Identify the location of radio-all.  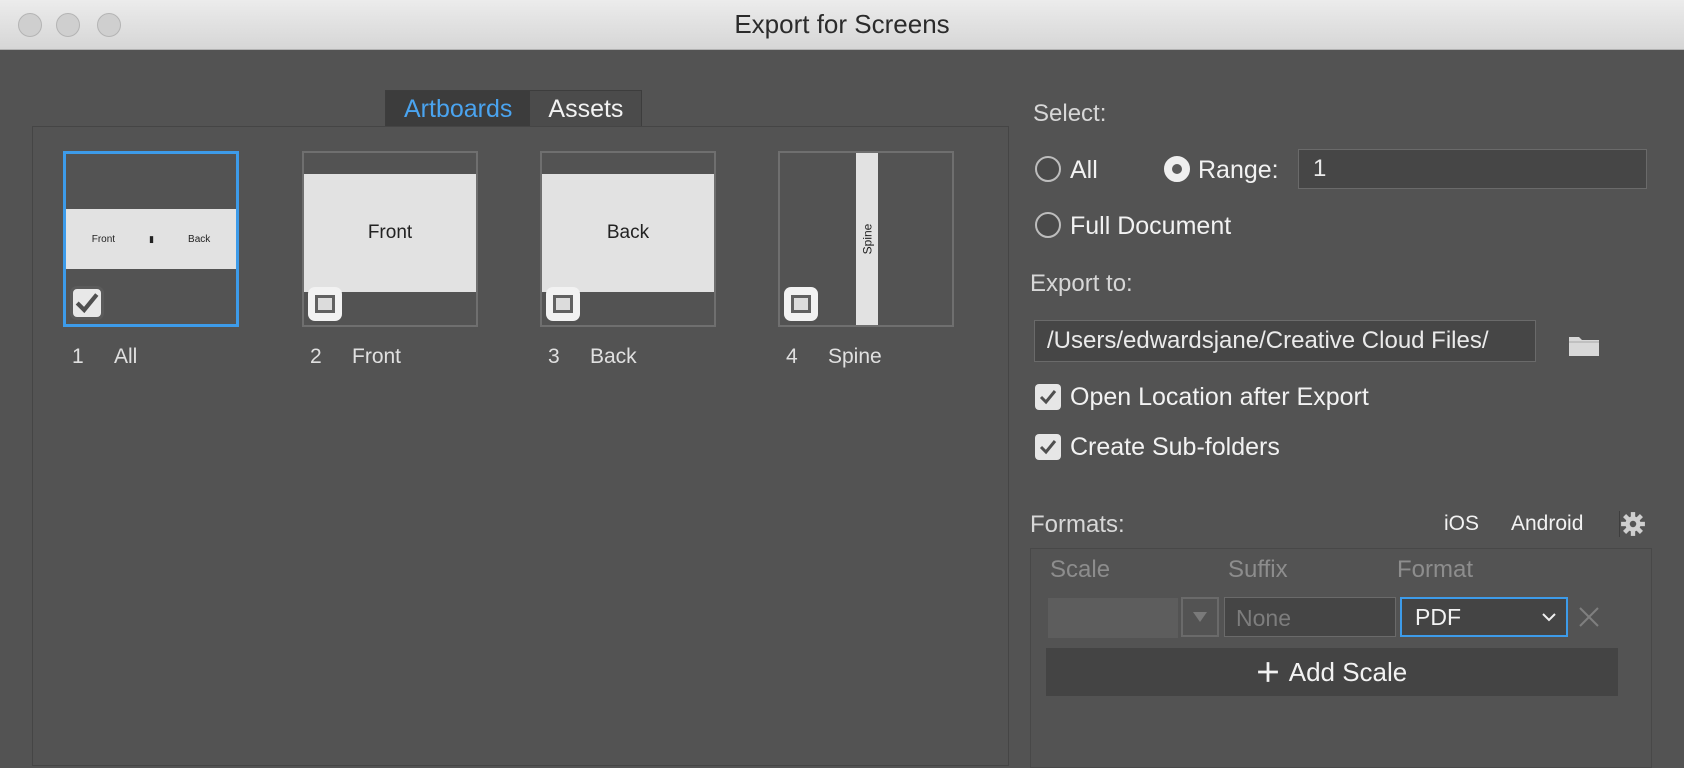
(1048, 169).